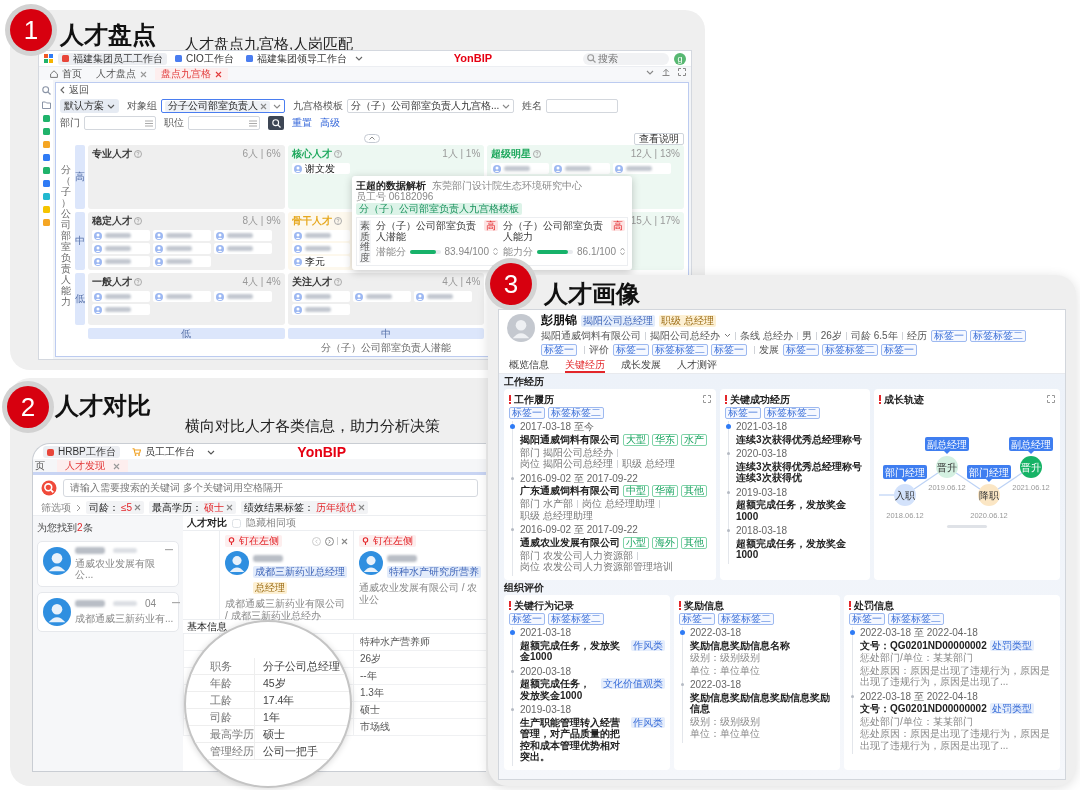 The width and height of the screenshot is (1080, 790). Describe the element at coordinates (92, 466) in the screenshot. I see `page-tab: 人才发现` at that location.